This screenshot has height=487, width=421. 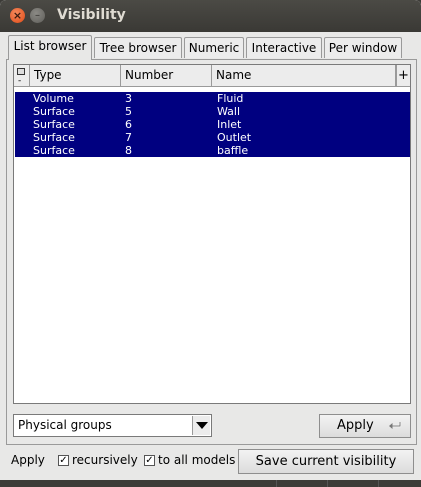 I want to click on mode-select: Physical groups, so click(x=112, y=425).